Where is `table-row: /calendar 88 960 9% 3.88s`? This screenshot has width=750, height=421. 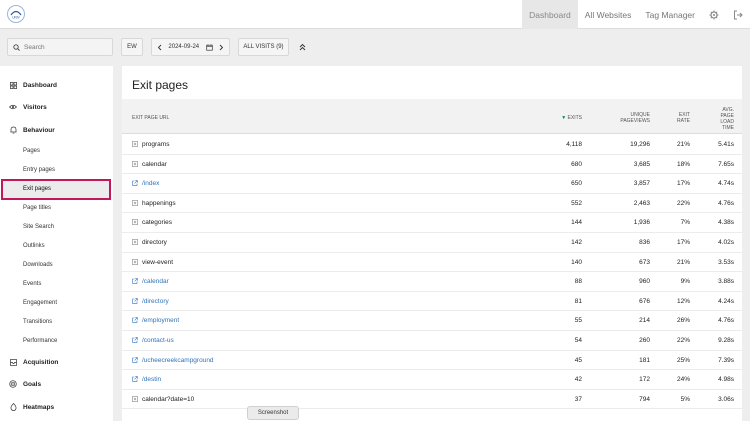 table-row: /calendar 88 960 9% 3.88s is located at coordinates (432, 282).